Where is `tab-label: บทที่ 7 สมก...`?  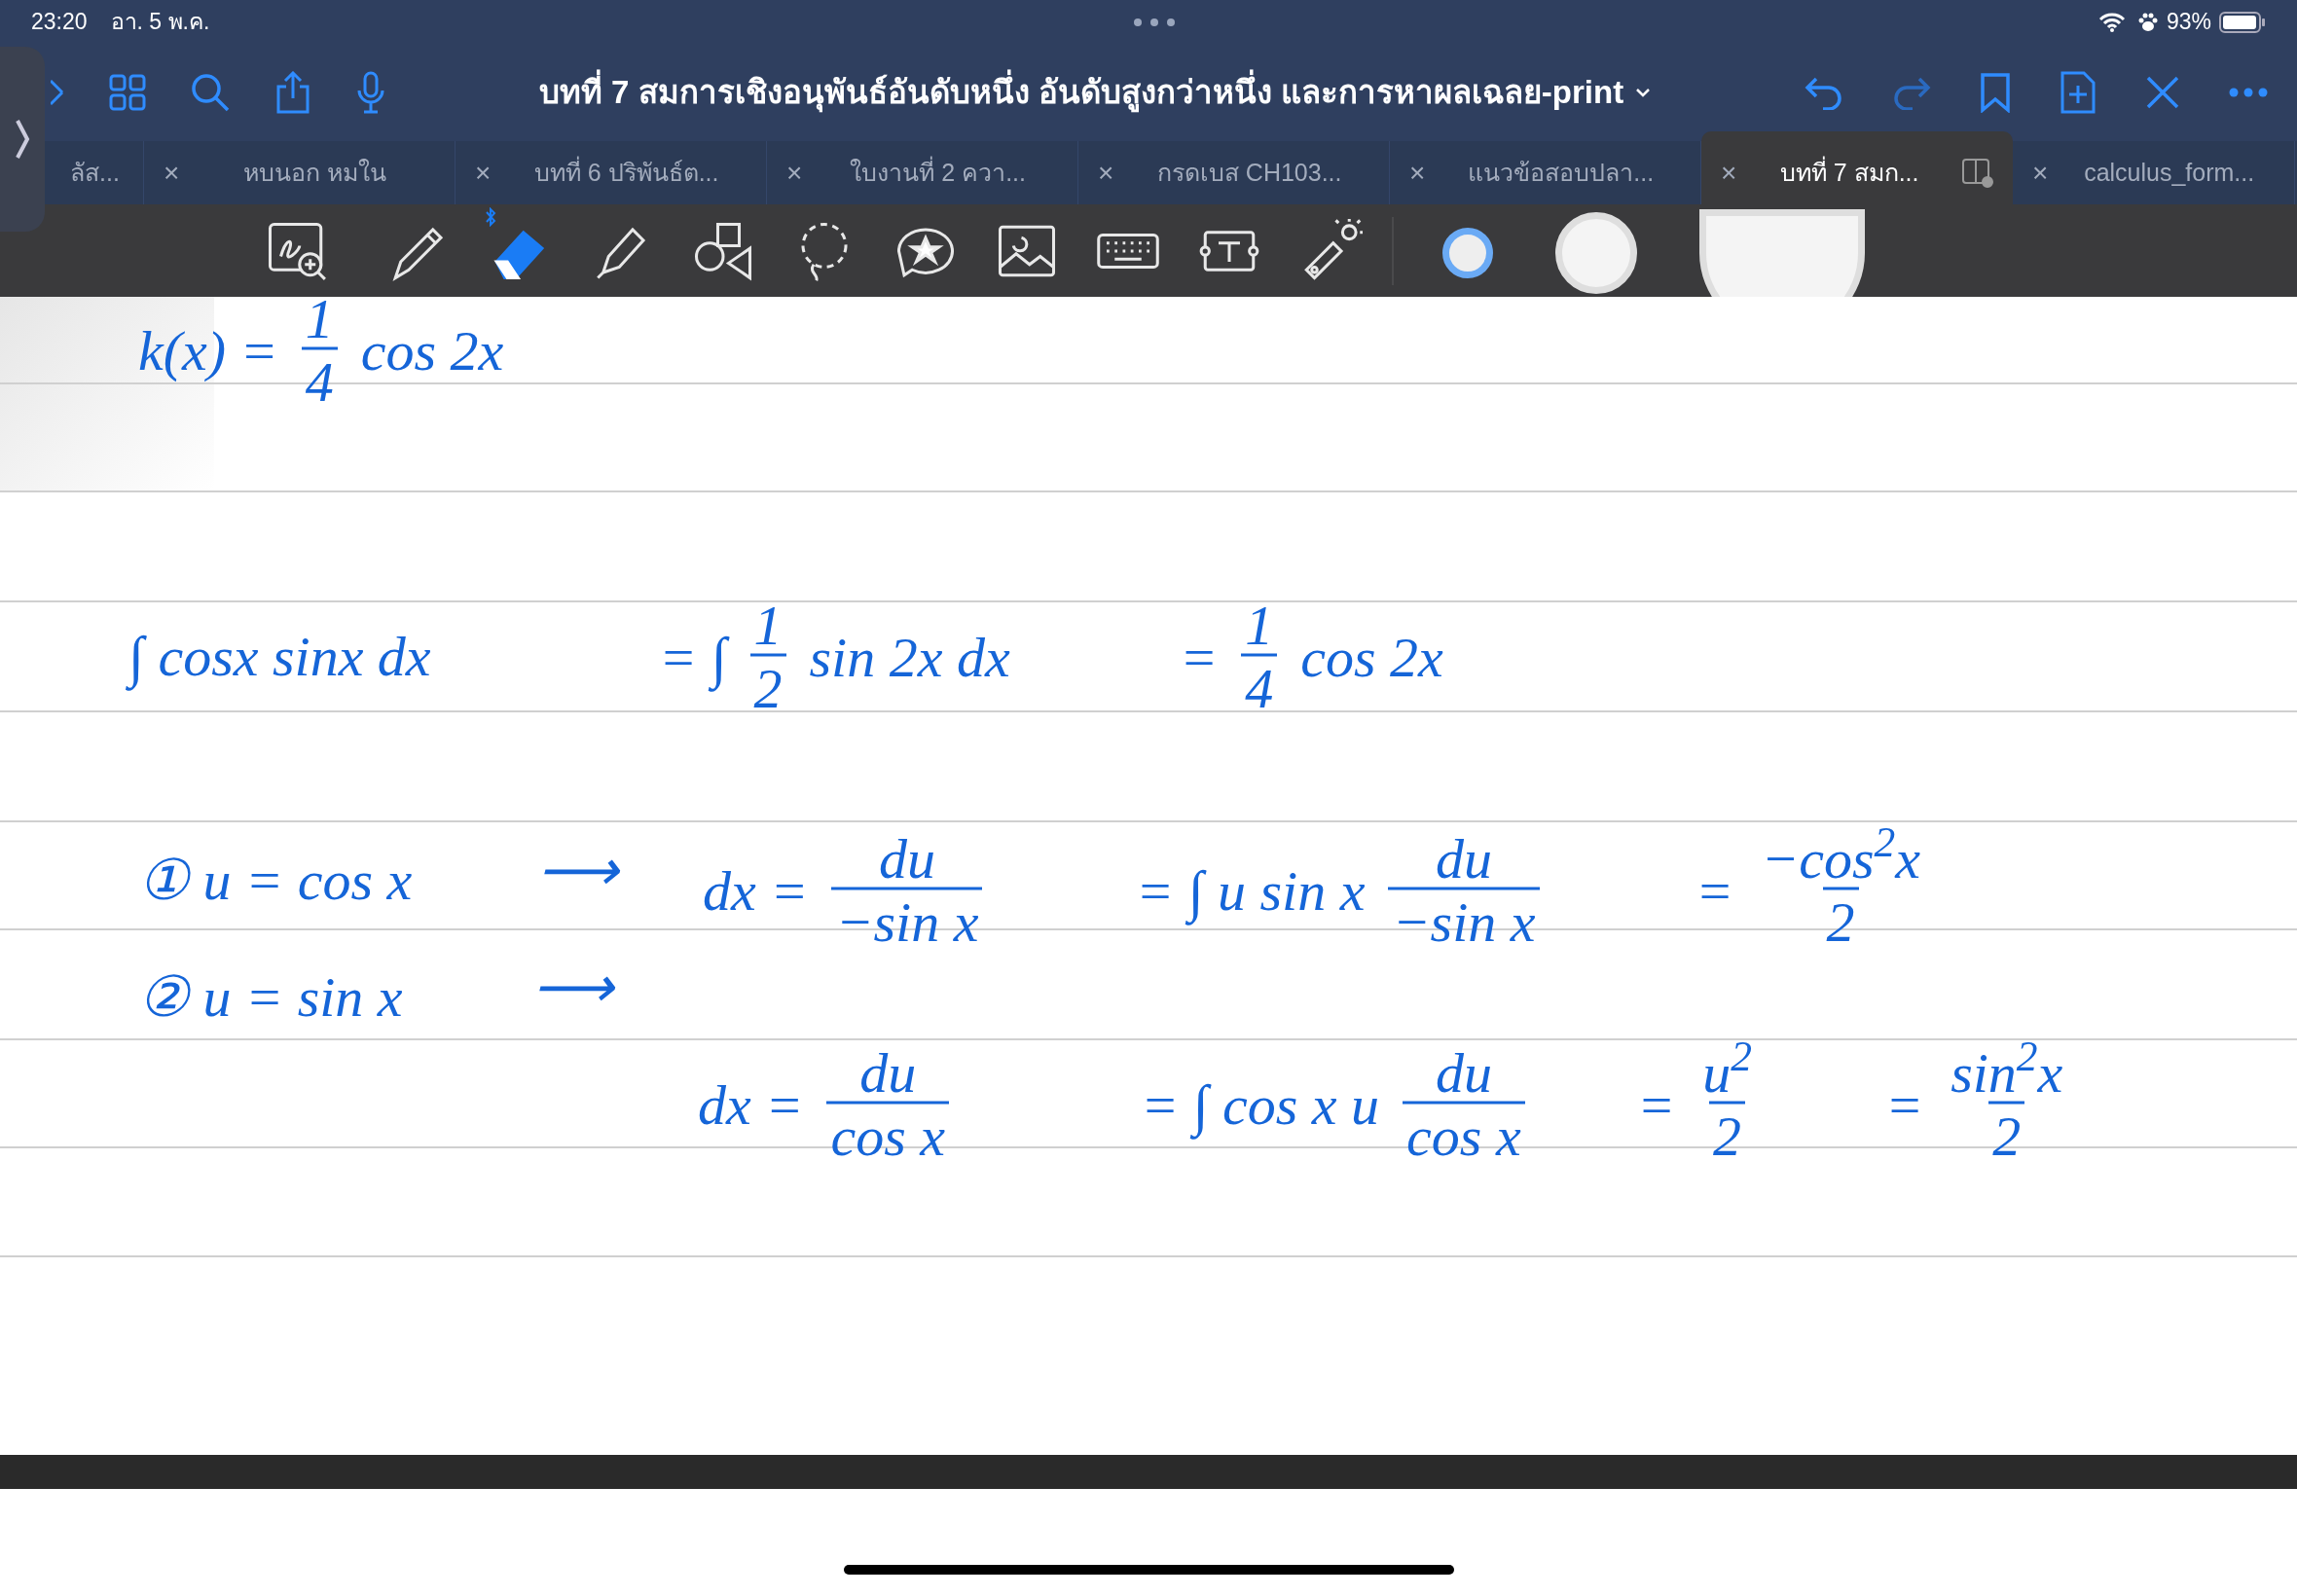
tab-label: บทที่ 7 สมก... is located at coordinates (1849, 173).